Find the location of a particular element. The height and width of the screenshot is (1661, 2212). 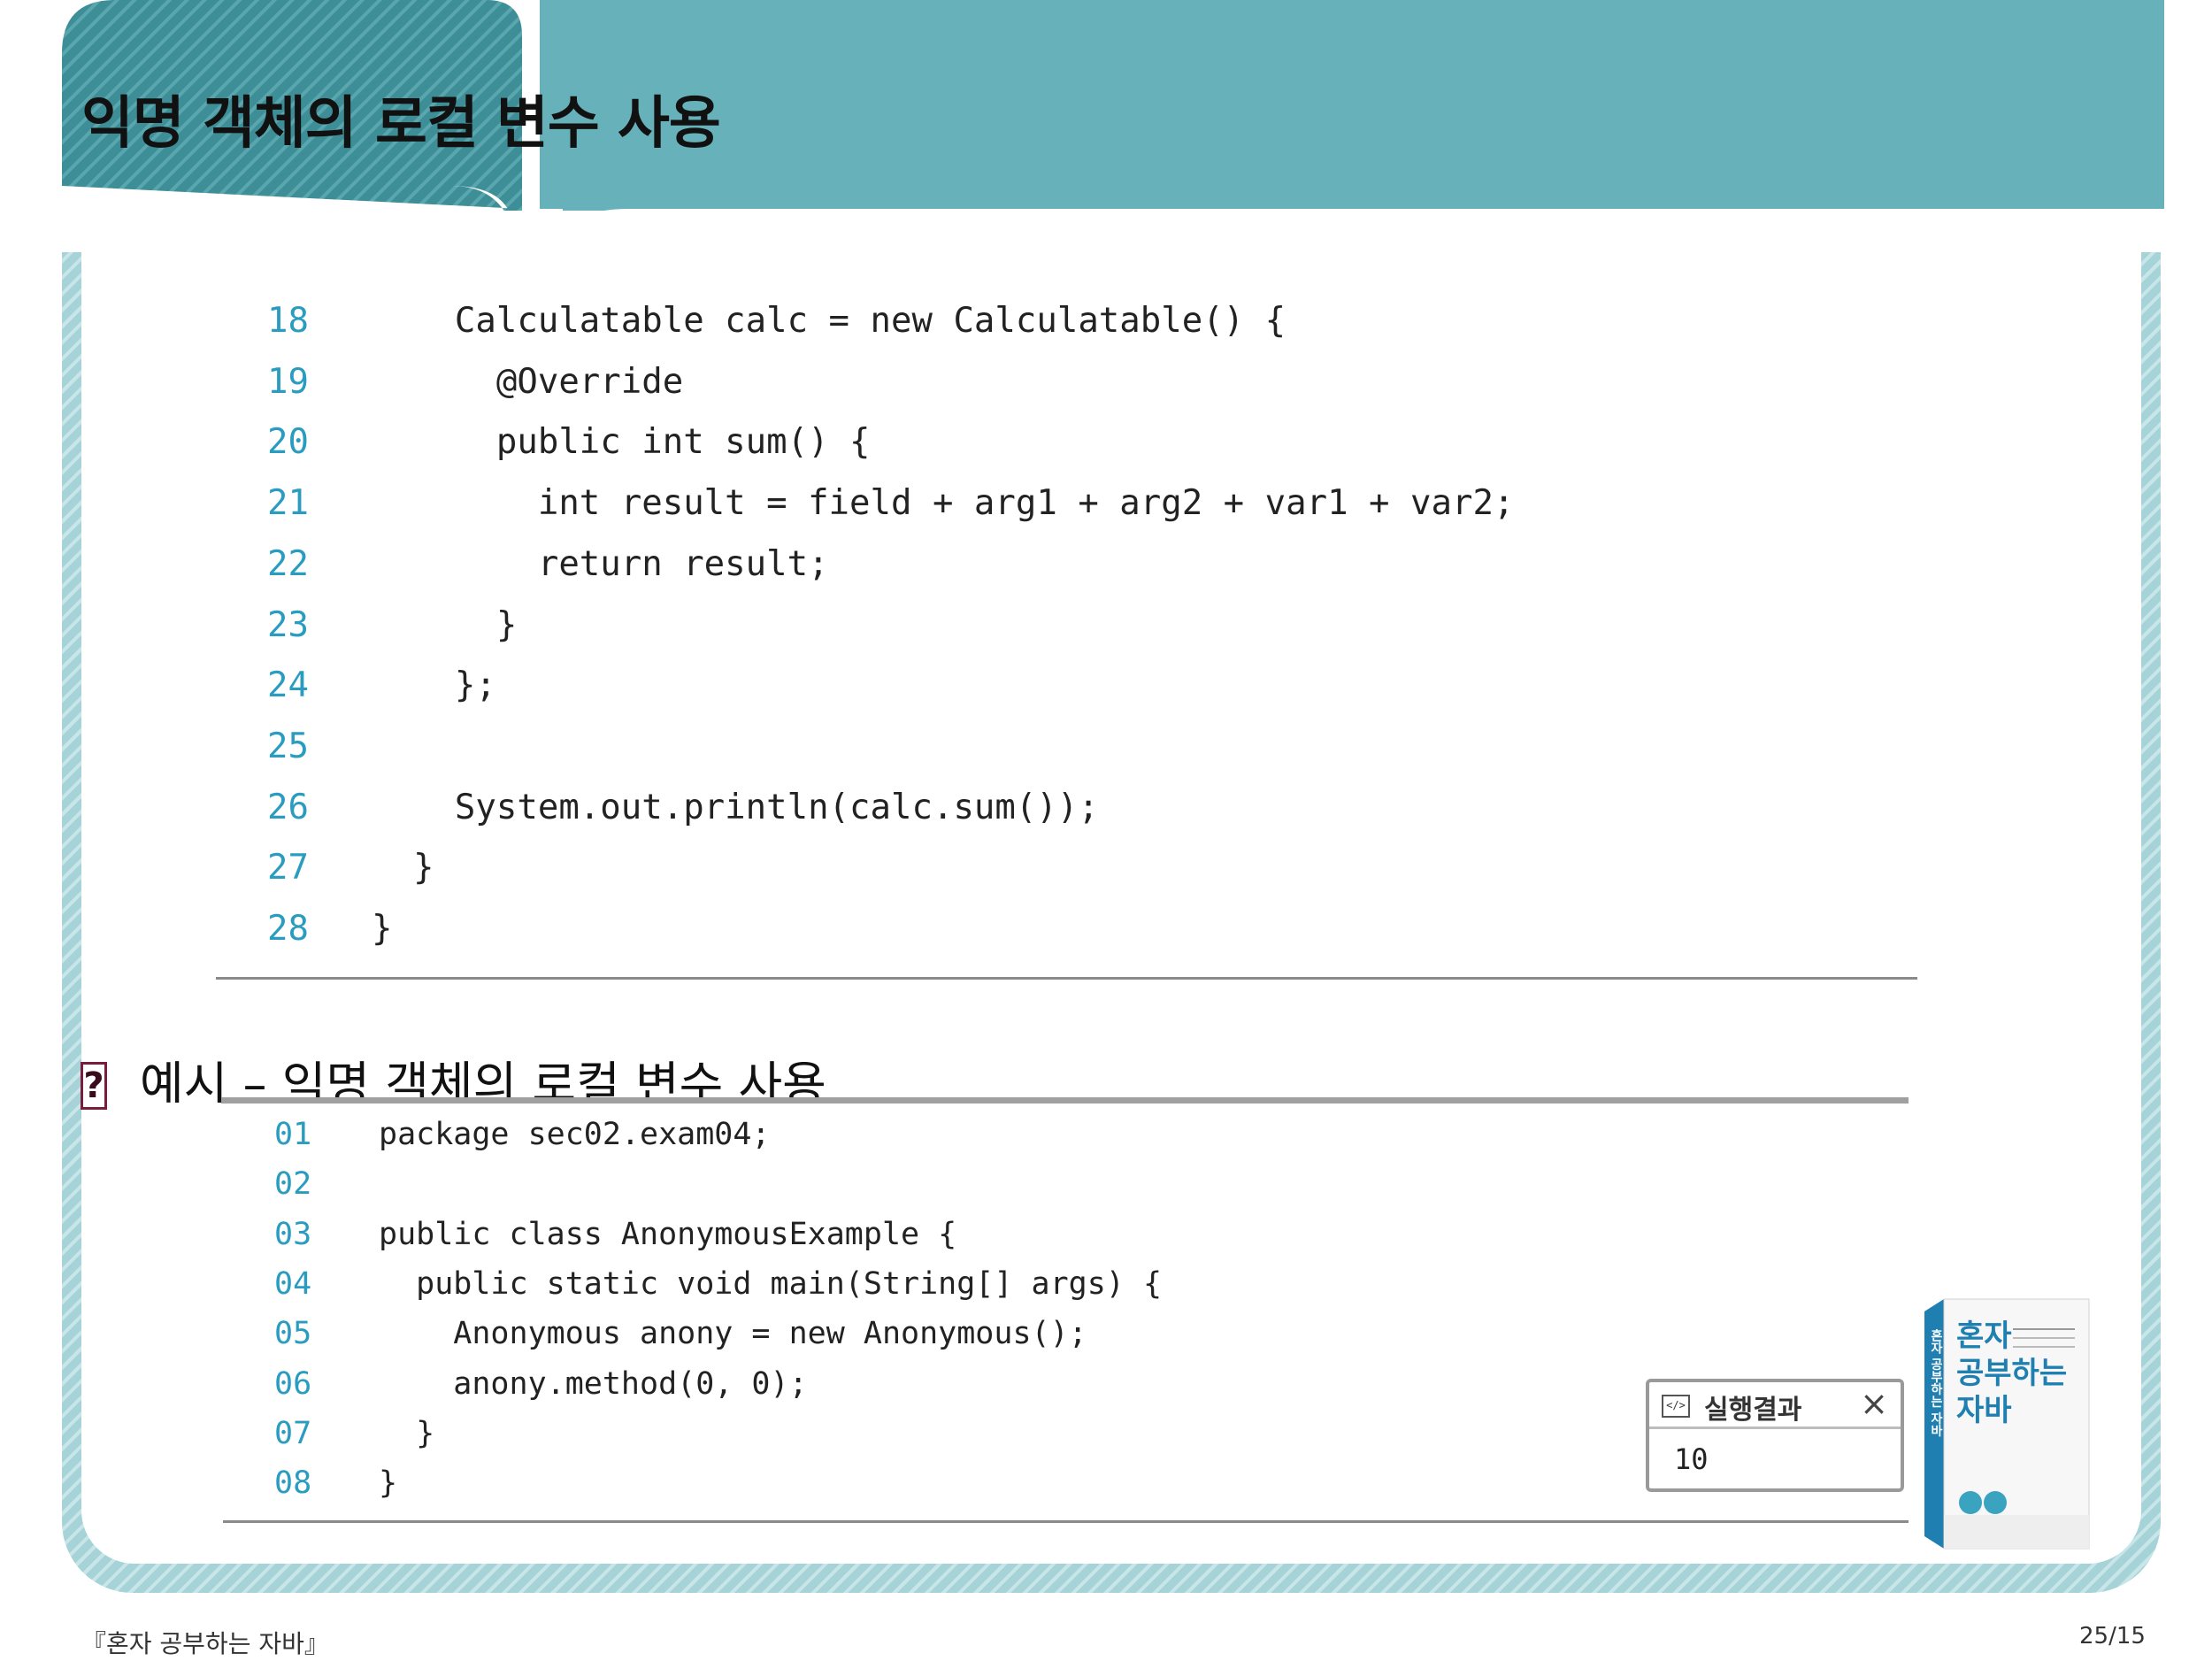

line-number: 20 is located at coordinates (288, 442).